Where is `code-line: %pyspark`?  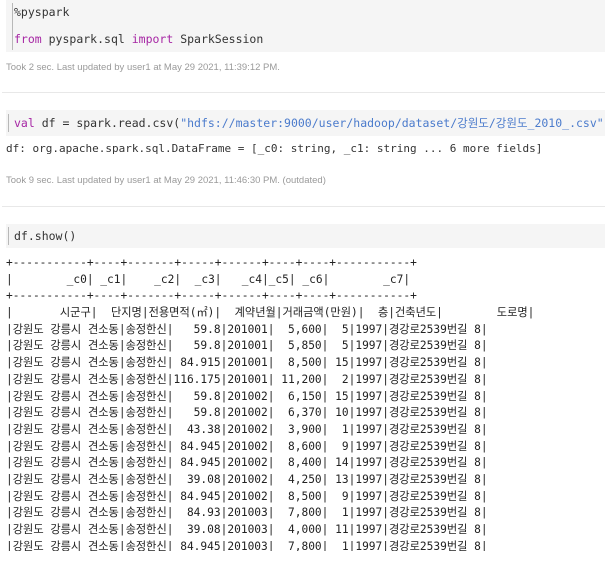 code-line: %pyspark is located at coordinates (41, 12).